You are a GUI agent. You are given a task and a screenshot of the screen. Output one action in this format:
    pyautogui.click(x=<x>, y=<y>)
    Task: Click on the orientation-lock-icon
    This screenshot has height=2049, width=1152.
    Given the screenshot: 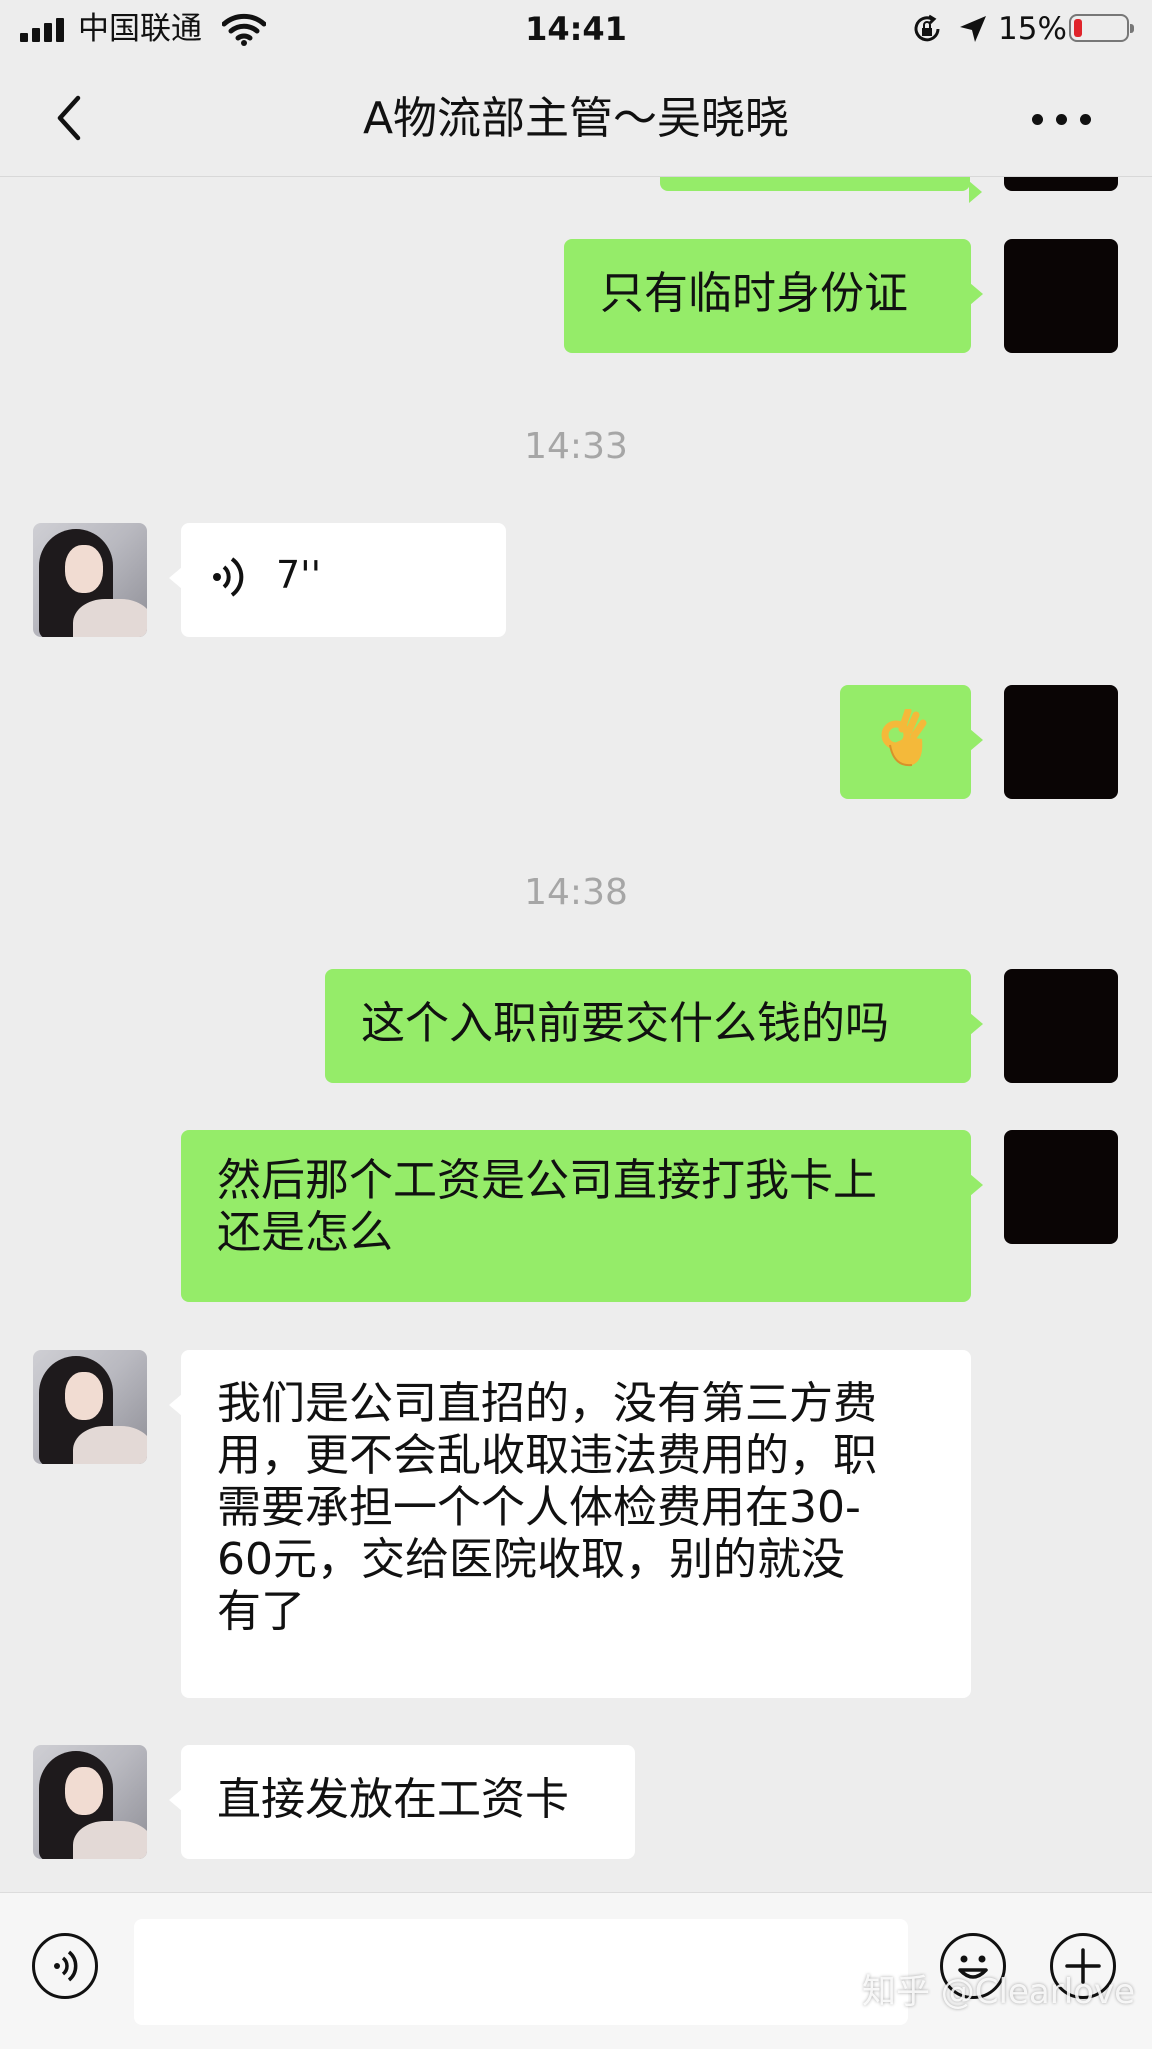 What is the action you would take?
    pyautogui.click(x=927, y=28)
    